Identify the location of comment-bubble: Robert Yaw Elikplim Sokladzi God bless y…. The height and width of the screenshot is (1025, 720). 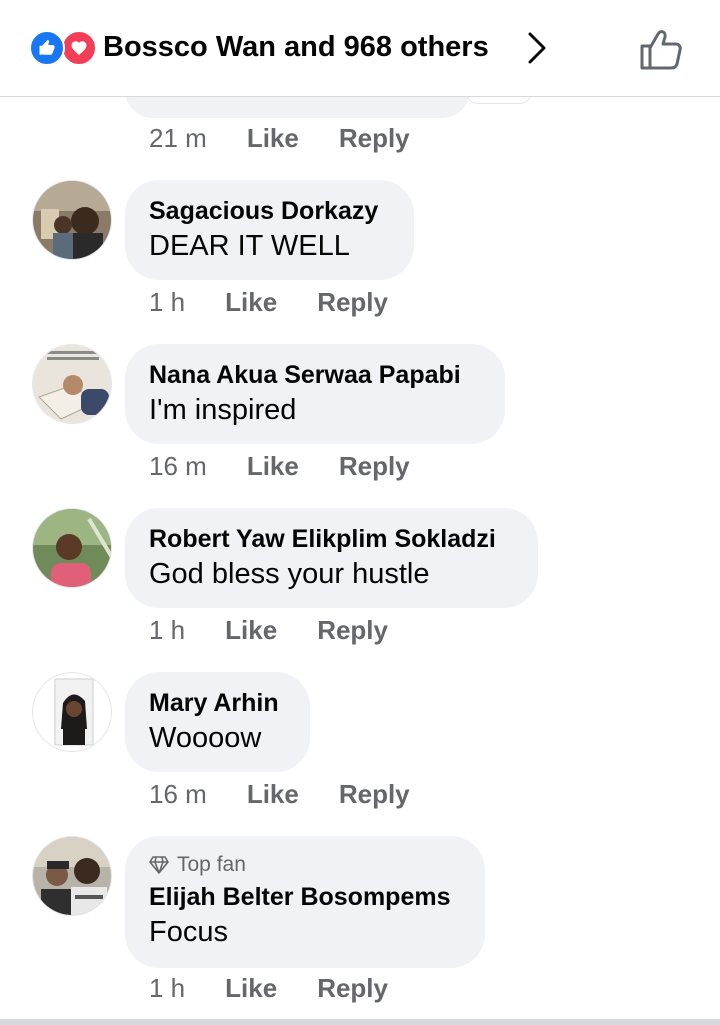
(331, 558).